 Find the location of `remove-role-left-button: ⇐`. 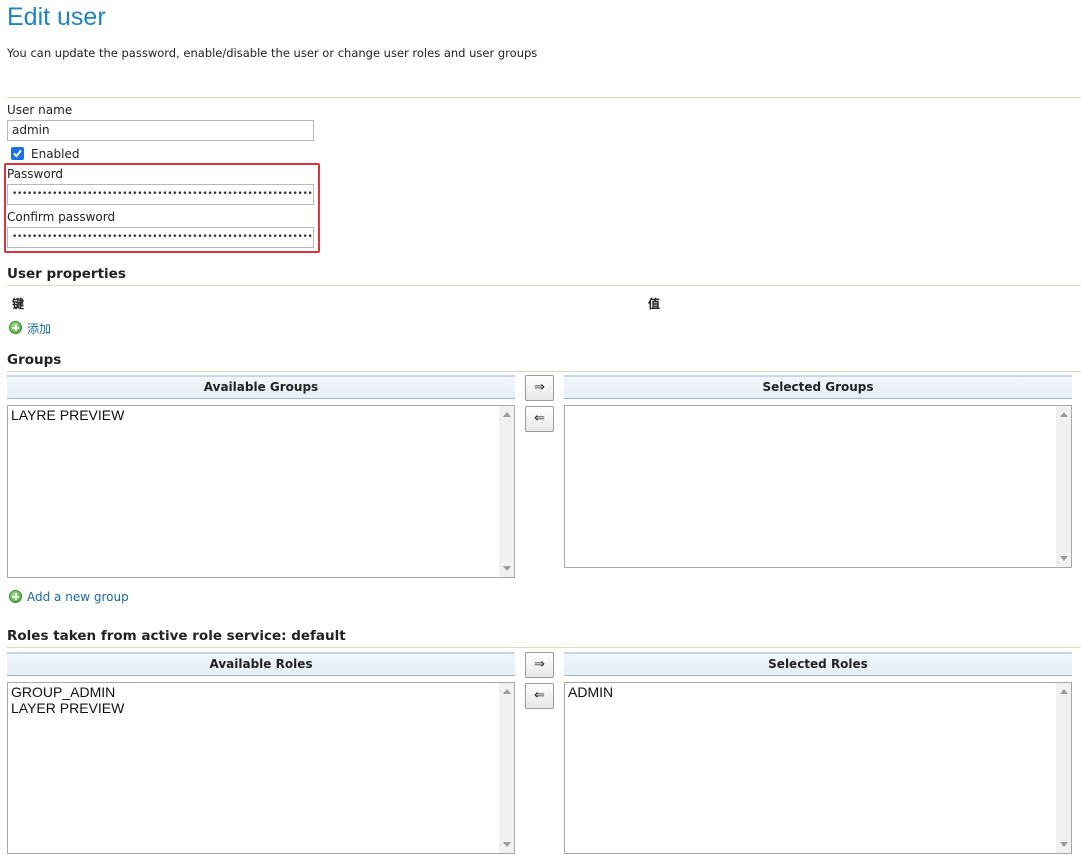

remove-role-left-button: ⇐ is located at coordinates (539, 696).